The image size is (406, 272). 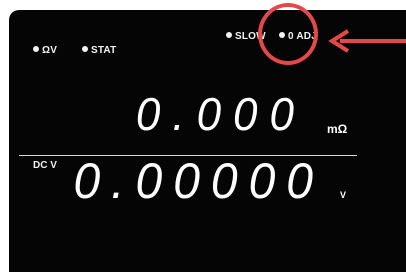 I want to click on highlight-circle, so click(x=288, y=34).